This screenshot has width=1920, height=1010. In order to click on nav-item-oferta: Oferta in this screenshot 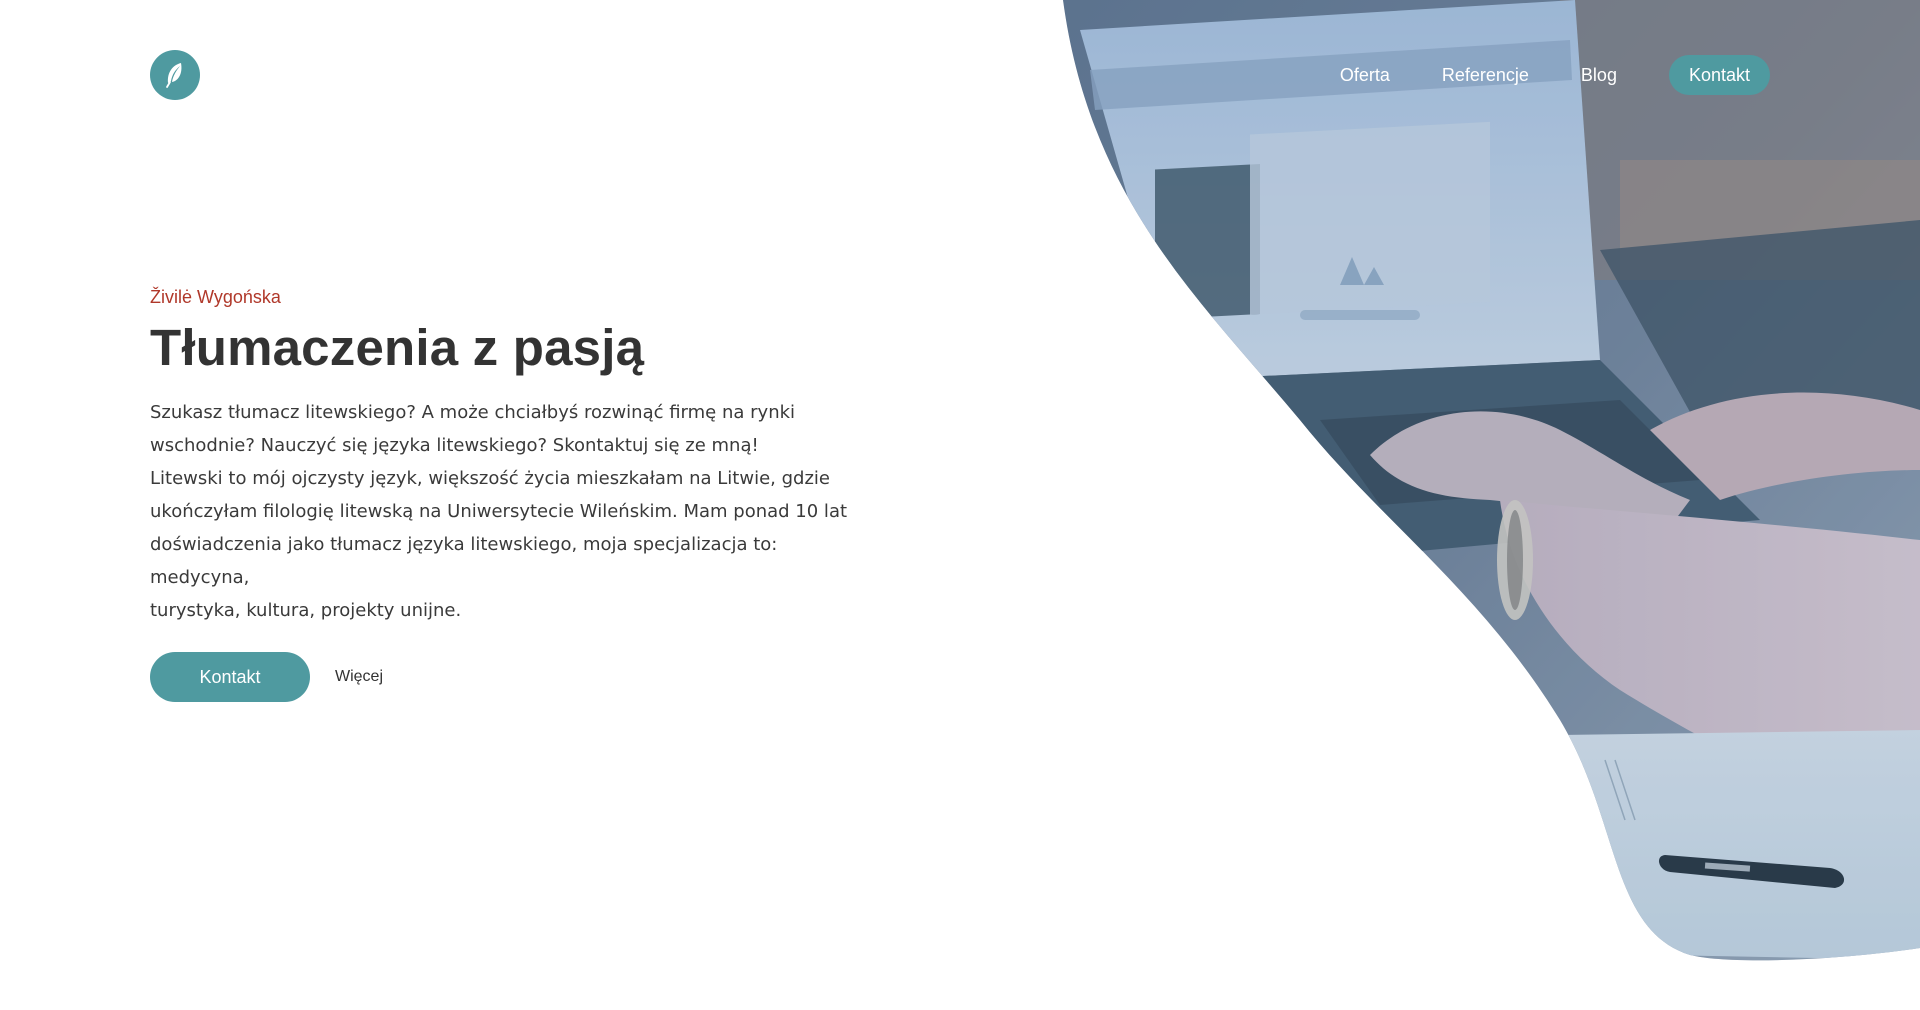, I will do `click(1365, 75)`.